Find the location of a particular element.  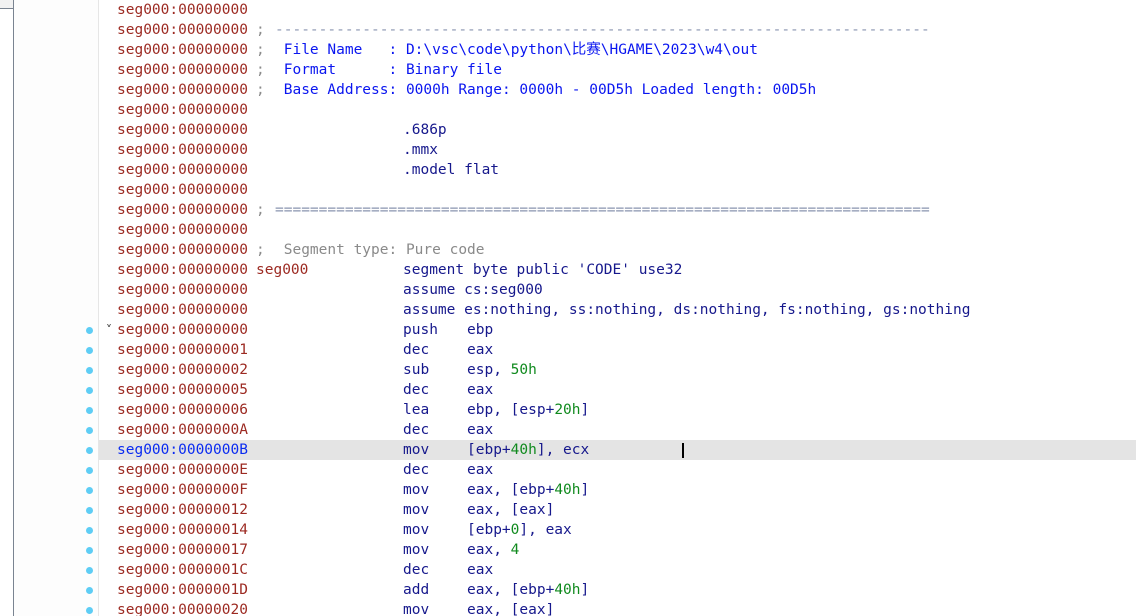

row-directive: assume cs:seg000 is located at coordinates (473, 290).